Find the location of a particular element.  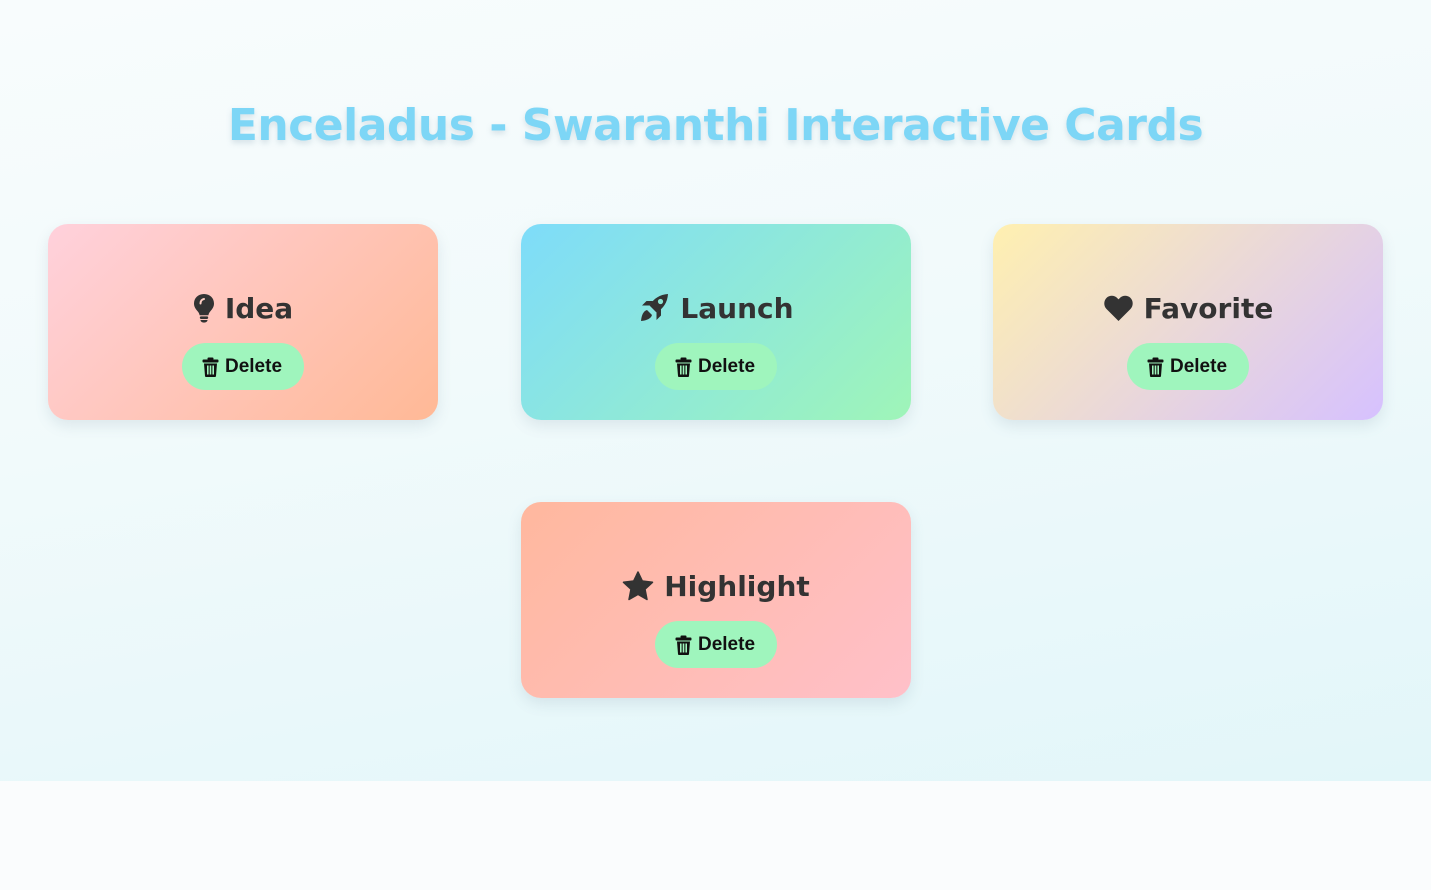

page-title: Enceladus - Swaranthi Interactive Cards is located at coordinates (715, 125).